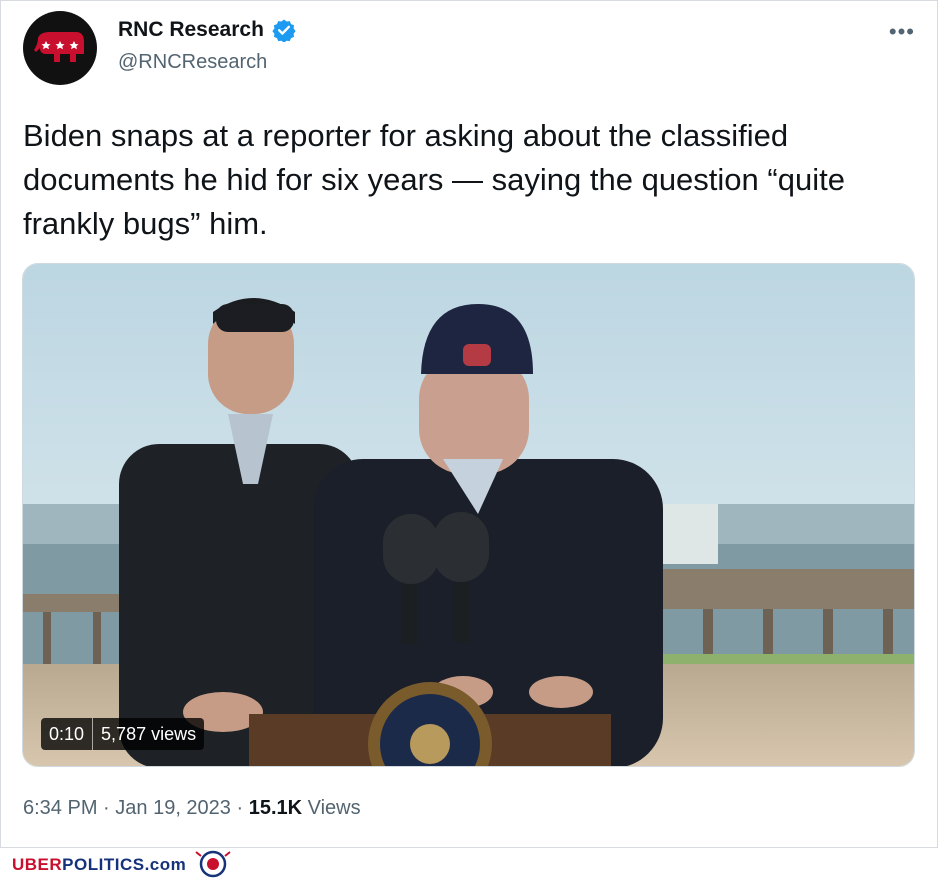 The height and width of the screenshot is (878, 940). I want to click on tweet-time: 6:34 PM, so click(60, 808).